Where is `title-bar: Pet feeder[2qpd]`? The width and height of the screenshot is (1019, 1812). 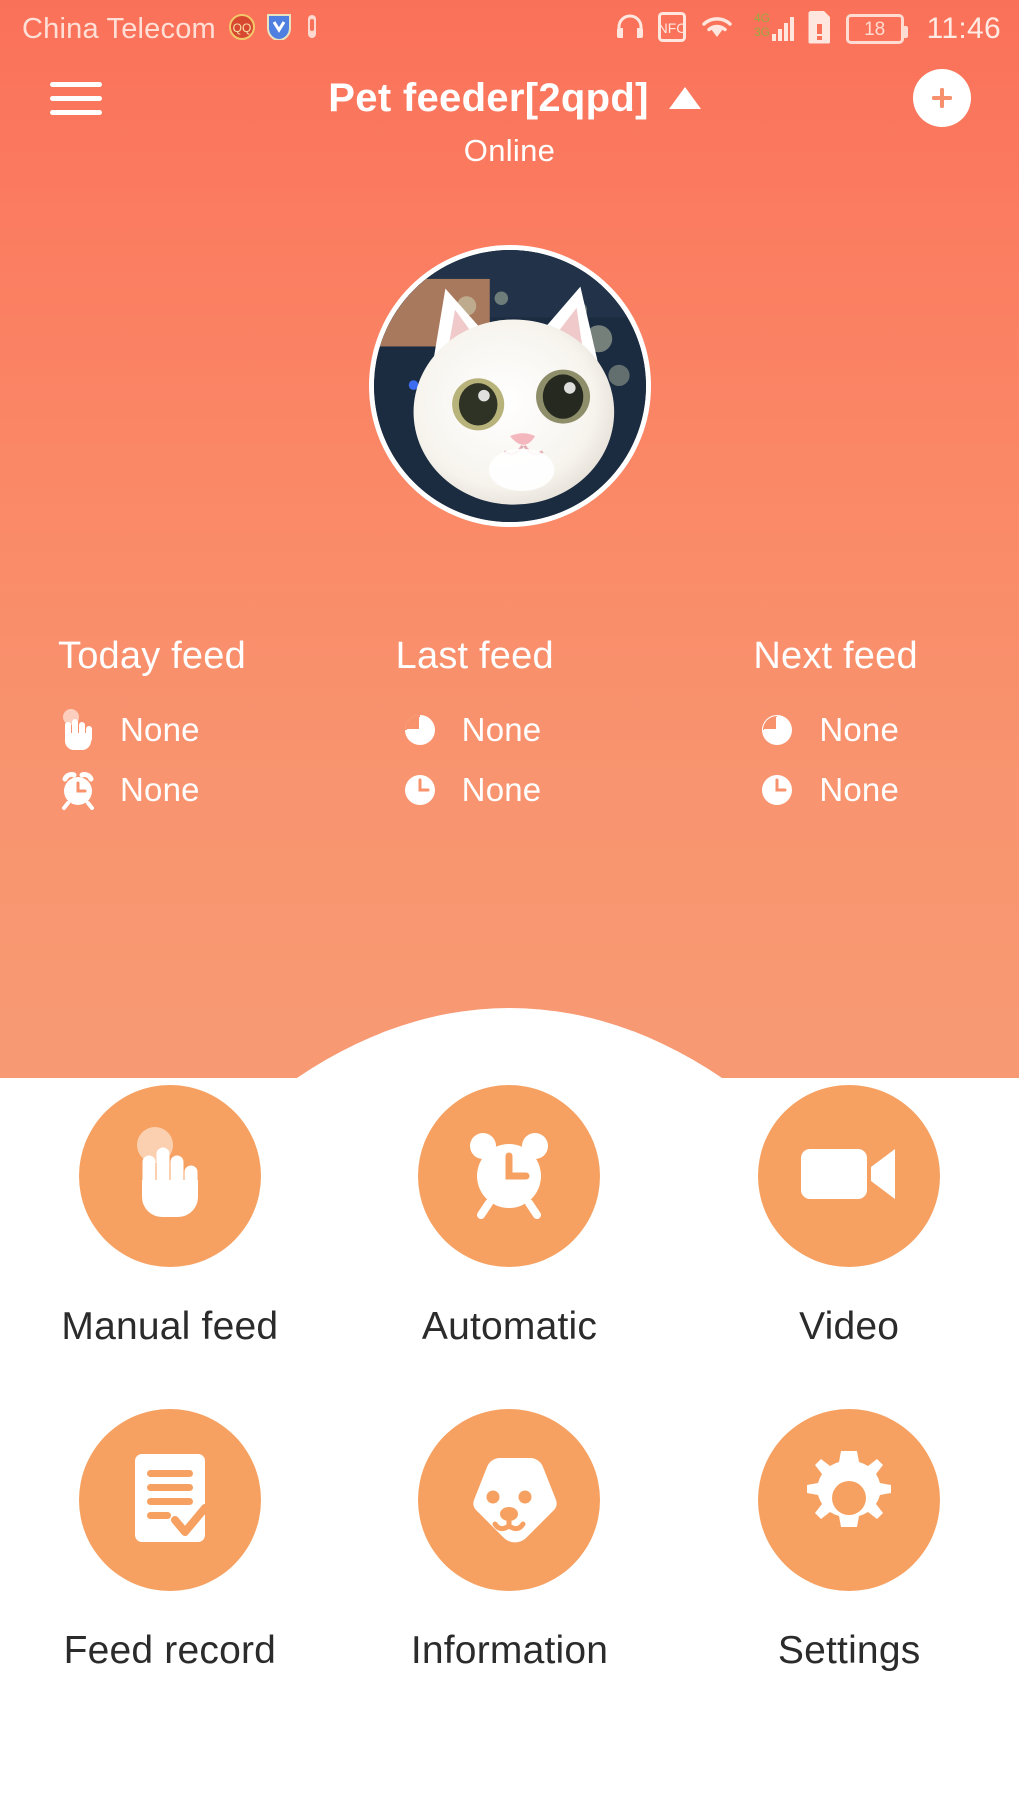
title-bar: Pet feeder[2qpd] is located at coordinates (509, 98).